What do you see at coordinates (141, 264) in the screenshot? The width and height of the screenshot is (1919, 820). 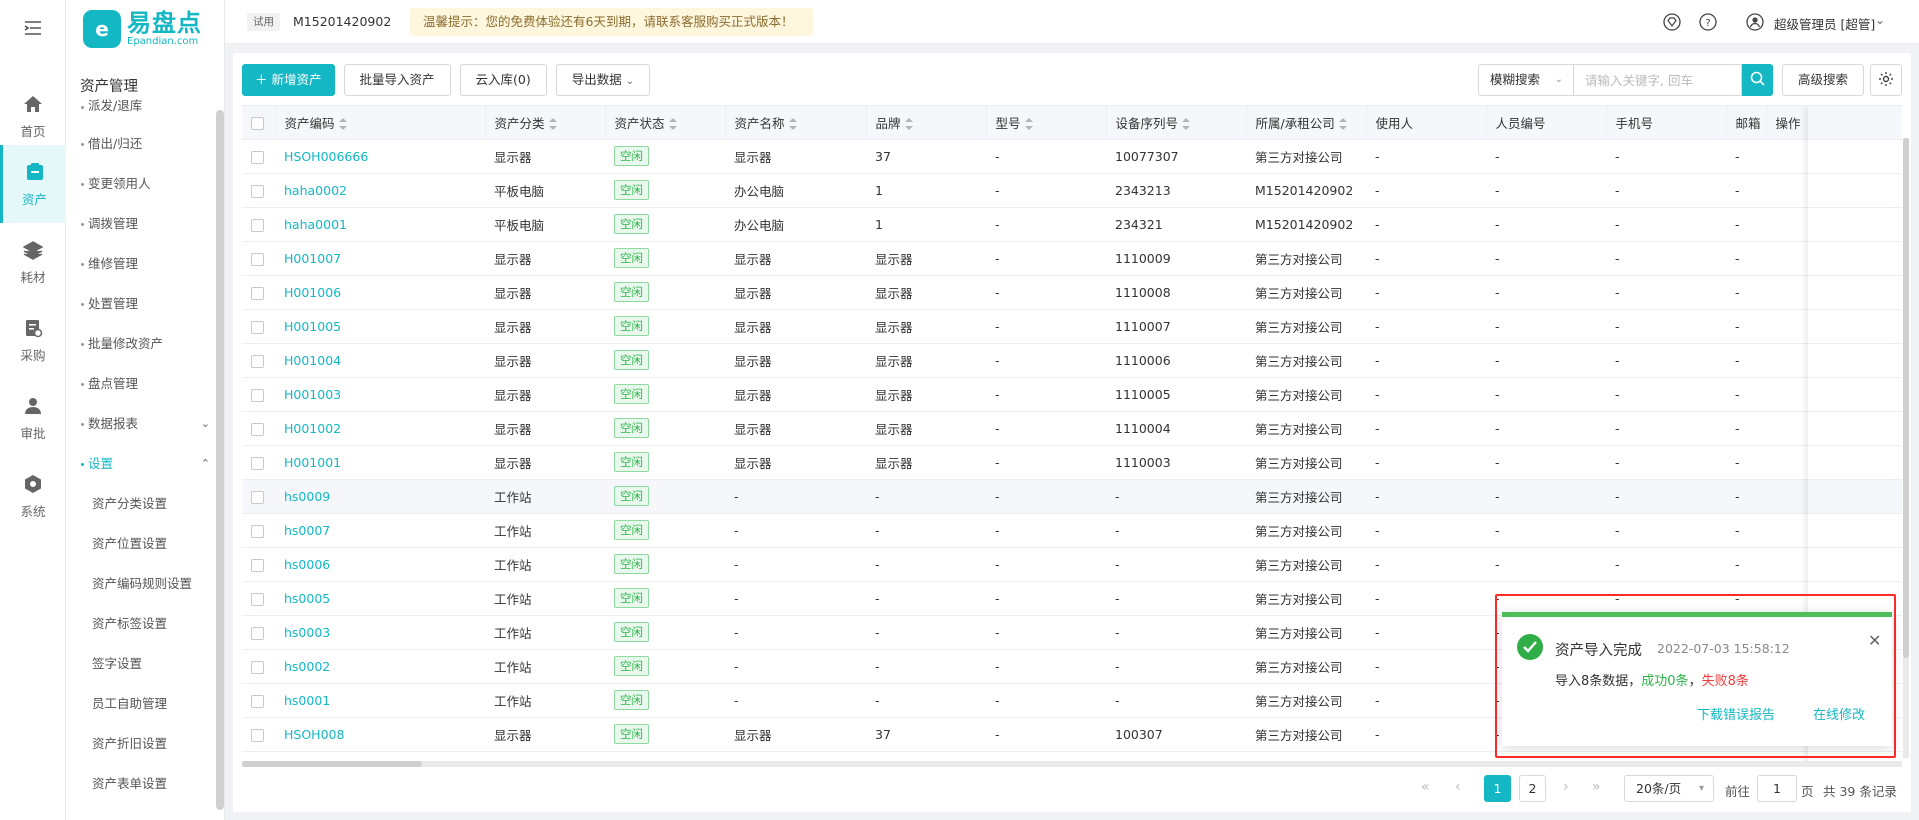 I see `menu-item-repair: 维修管理` at bounding box center [141, 264].